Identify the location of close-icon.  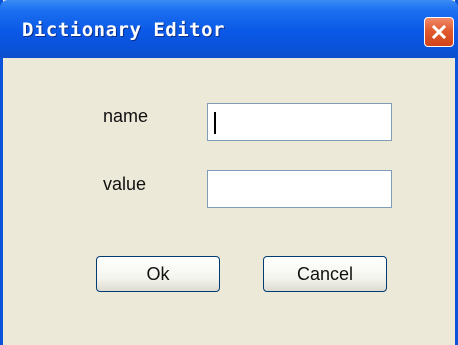
(439, 32).